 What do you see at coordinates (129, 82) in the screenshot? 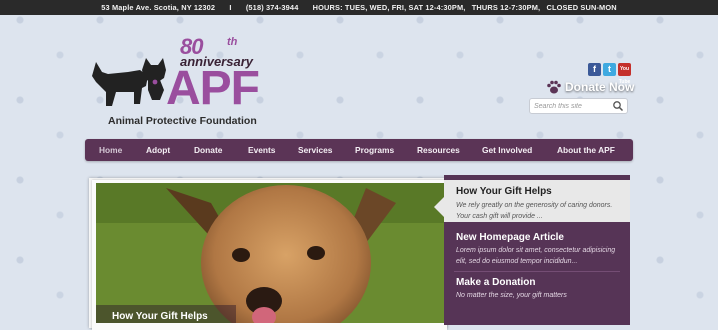
I see `dog-cat-logo-icon` at bounding box center [129, 82].